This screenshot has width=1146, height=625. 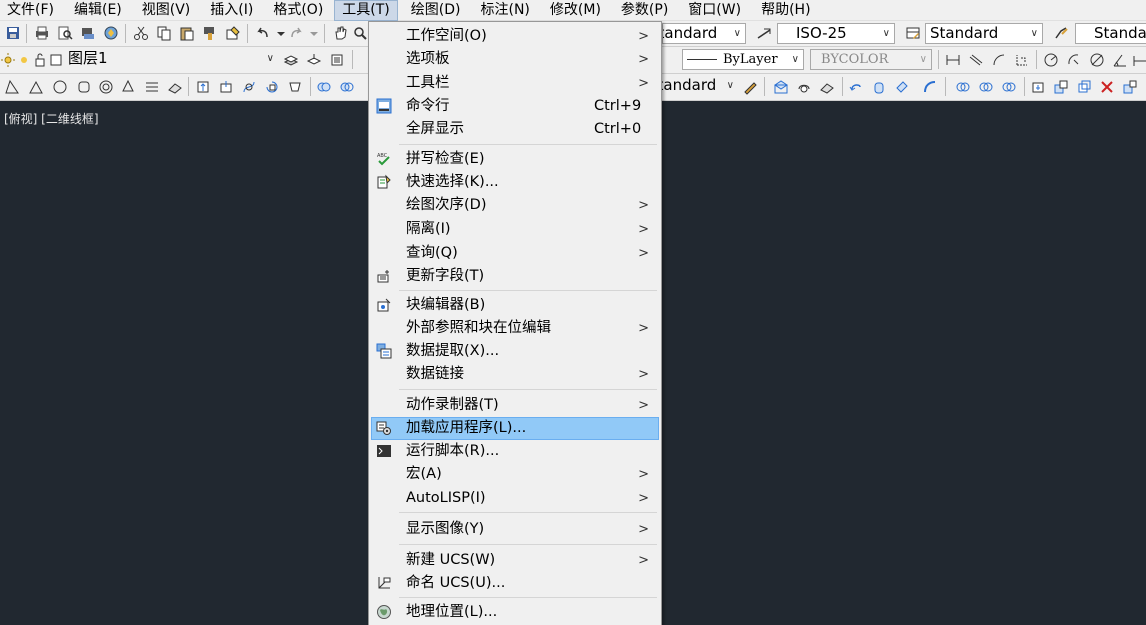 What do you see at coordinates (347, 87) in the screenshot?
I see `subtract-icon` at bounding box center [347, 87].